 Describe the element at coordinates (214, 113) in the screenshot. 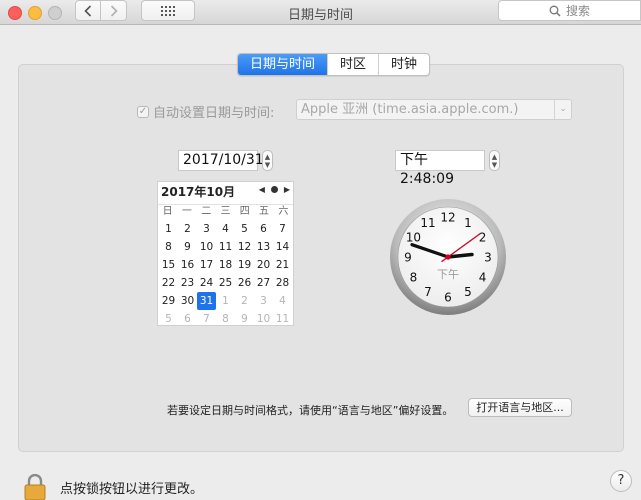

I see `auto-set-label: 自动设置日期与时间:` at that location.